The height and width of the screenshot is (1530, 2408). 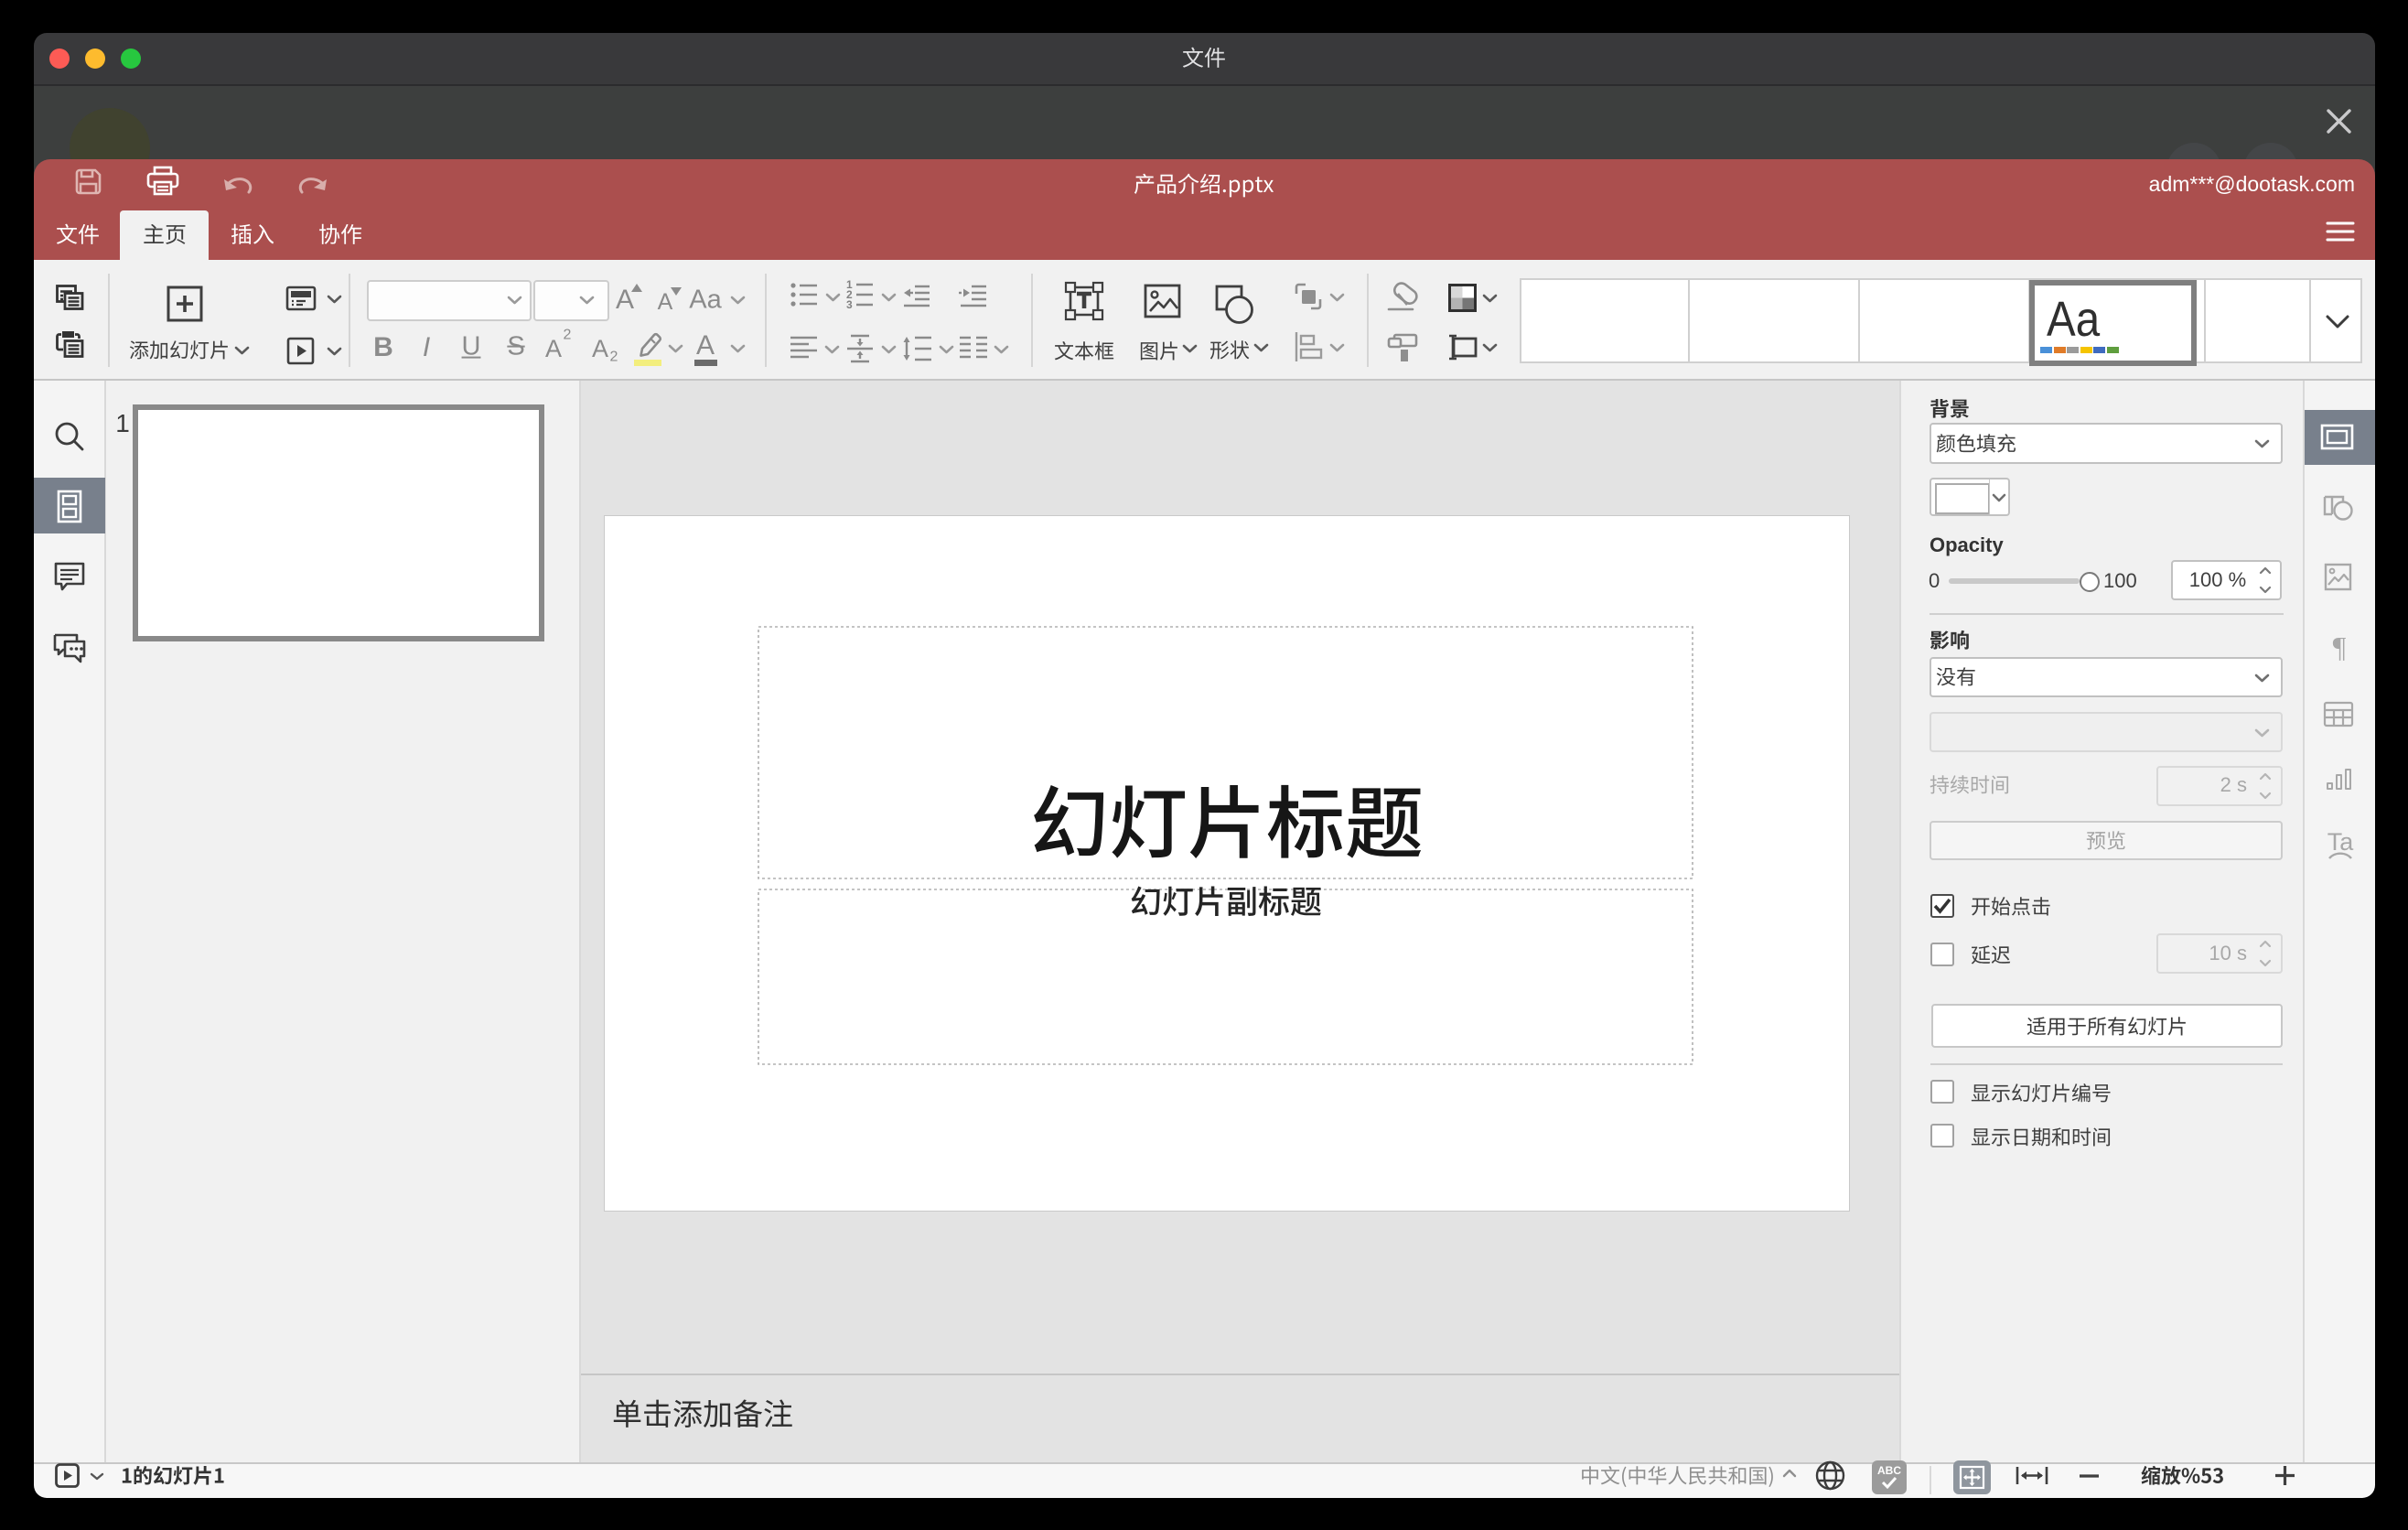 I want to click on svg-text: 3, so click(x=849, y=304).